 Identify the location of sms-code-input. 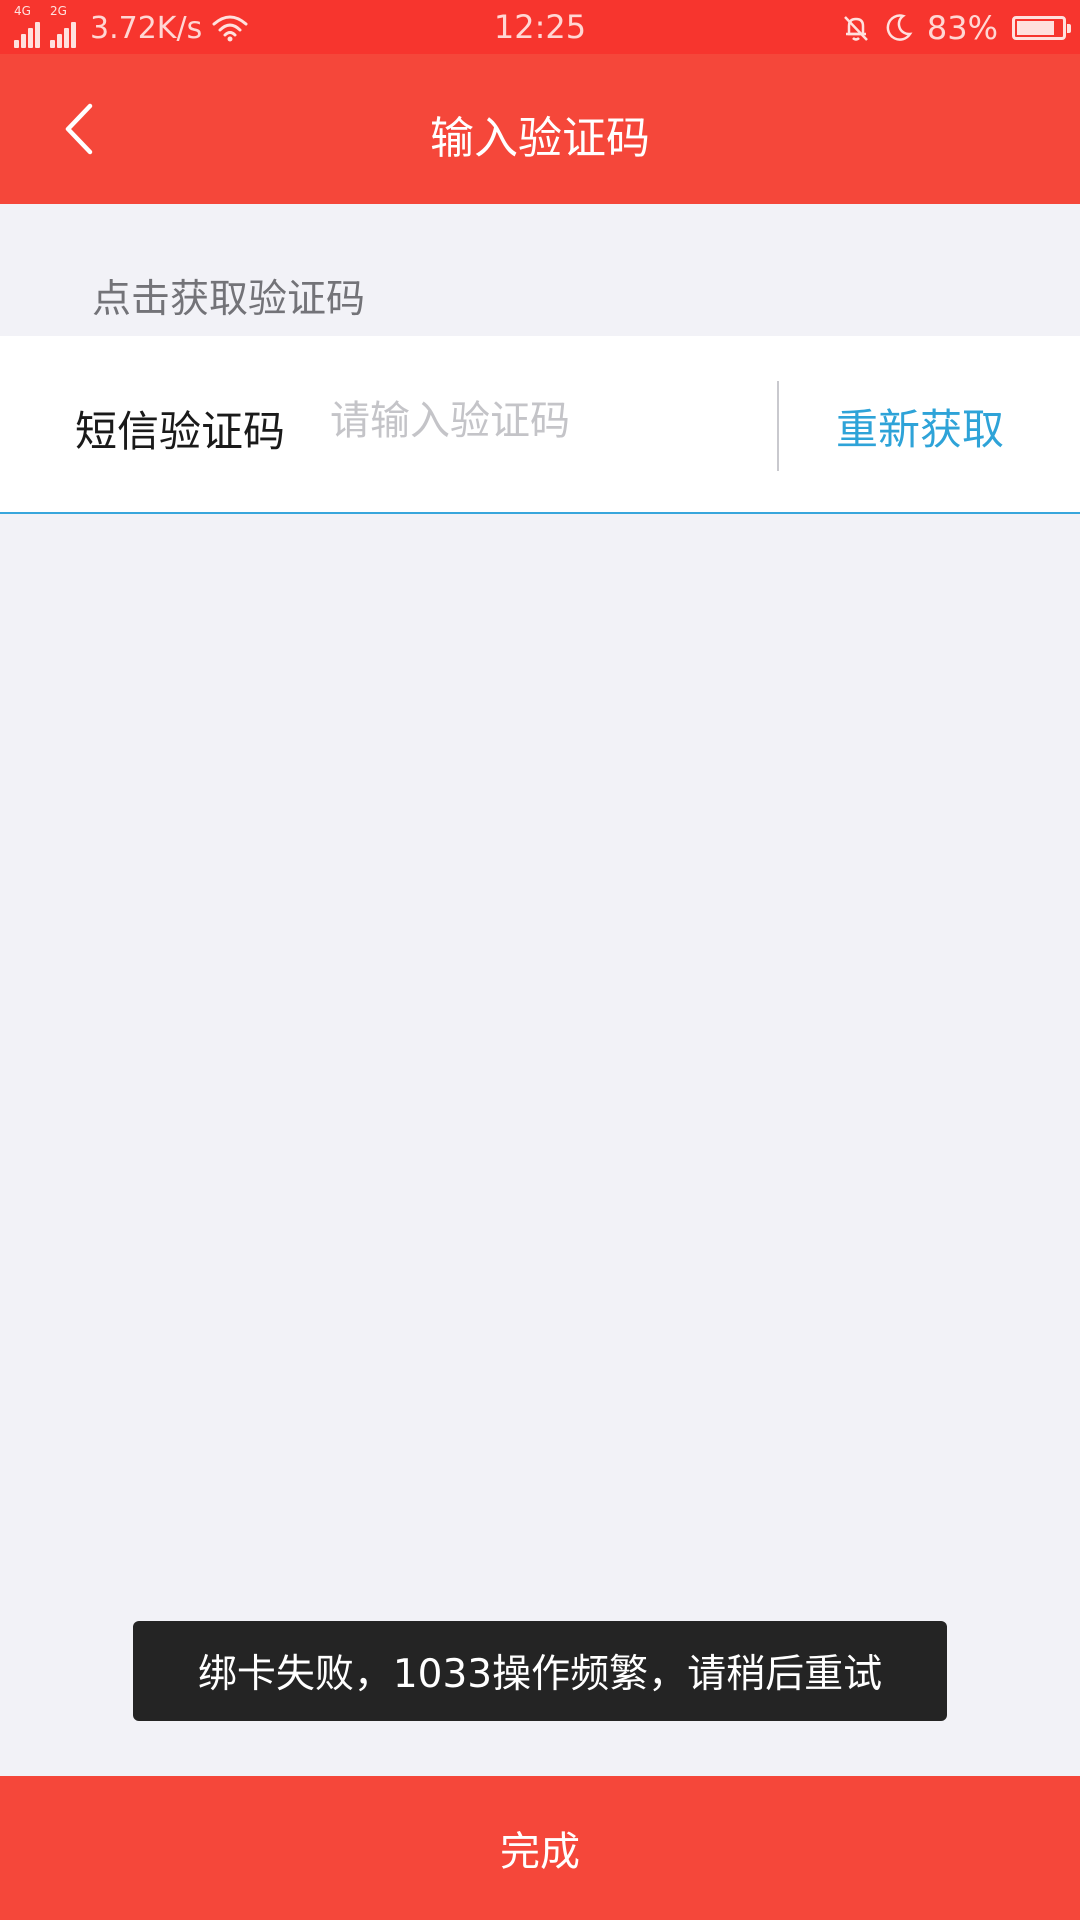
(540, 421).